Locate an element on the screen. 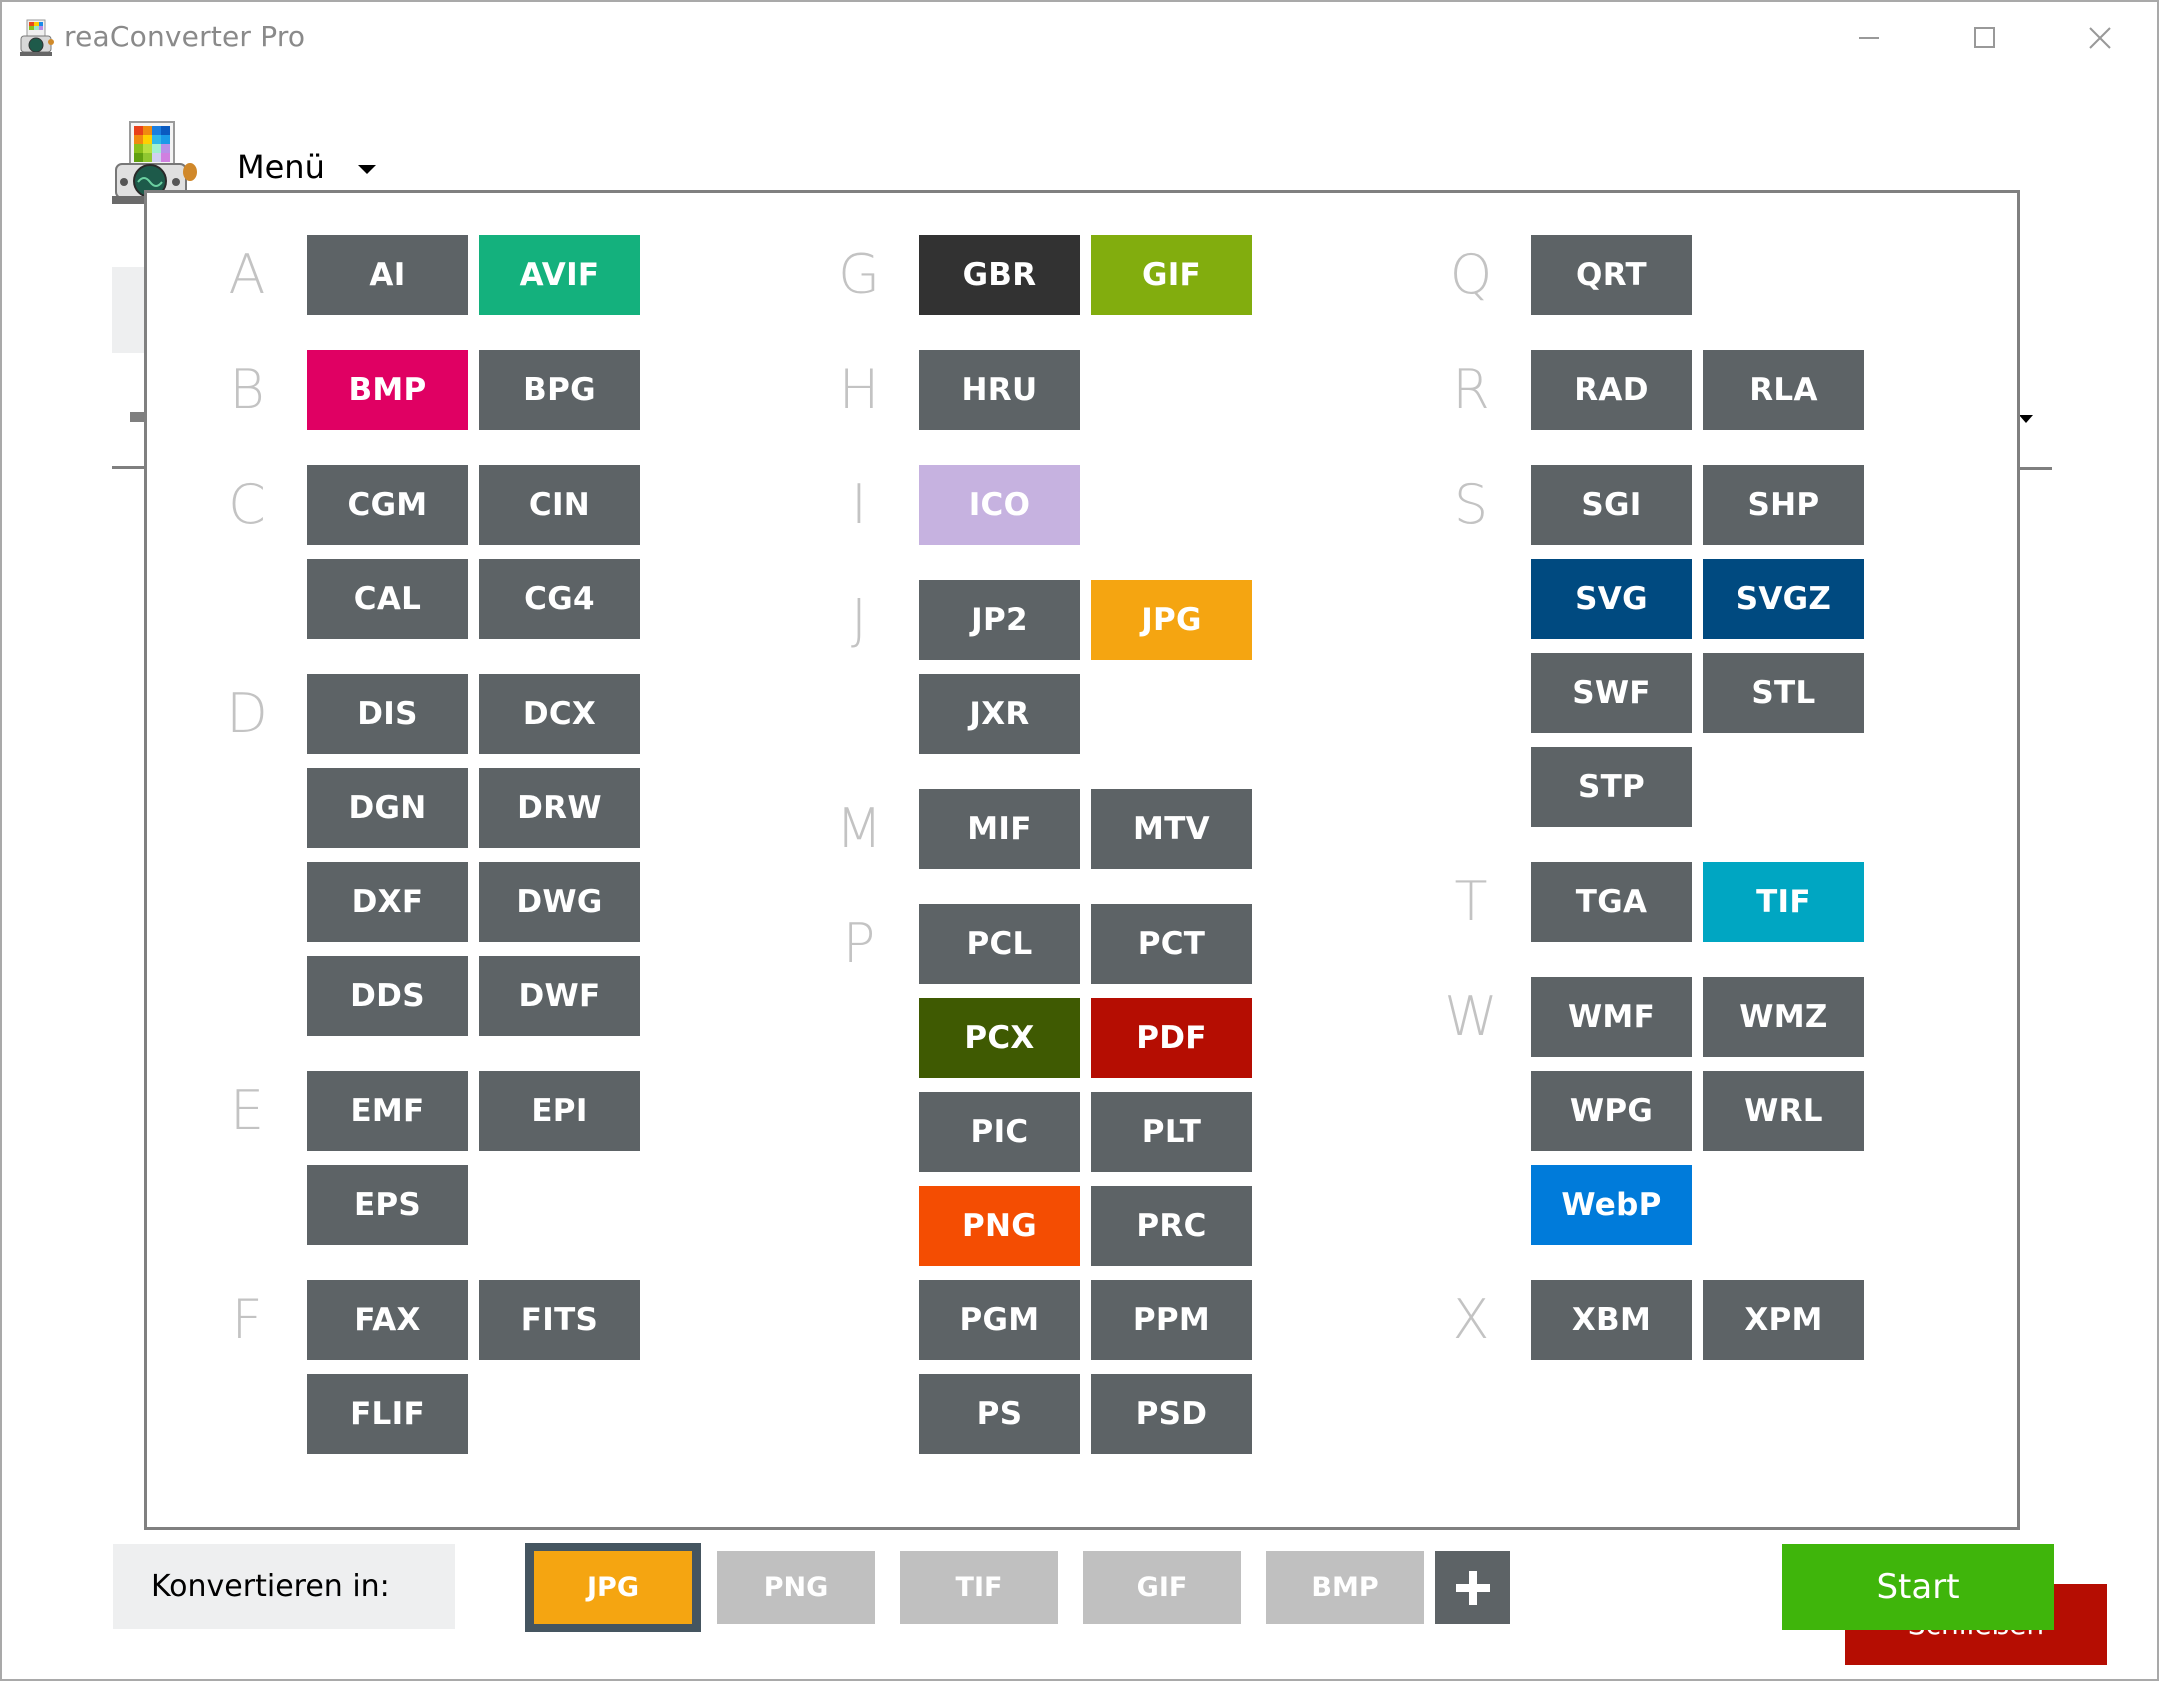 This screenshot has height=1681, width=2159. background-dropdown-arrow-icon is located at coordinates (2026, 419).